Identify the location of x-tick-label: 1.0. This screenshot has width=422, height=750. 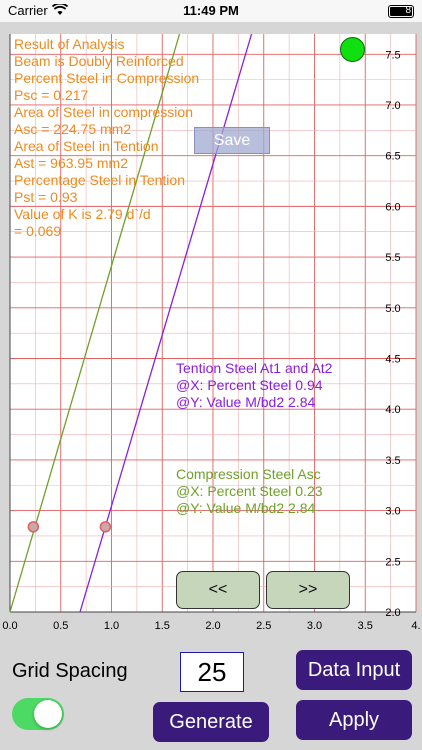
(111, 626).